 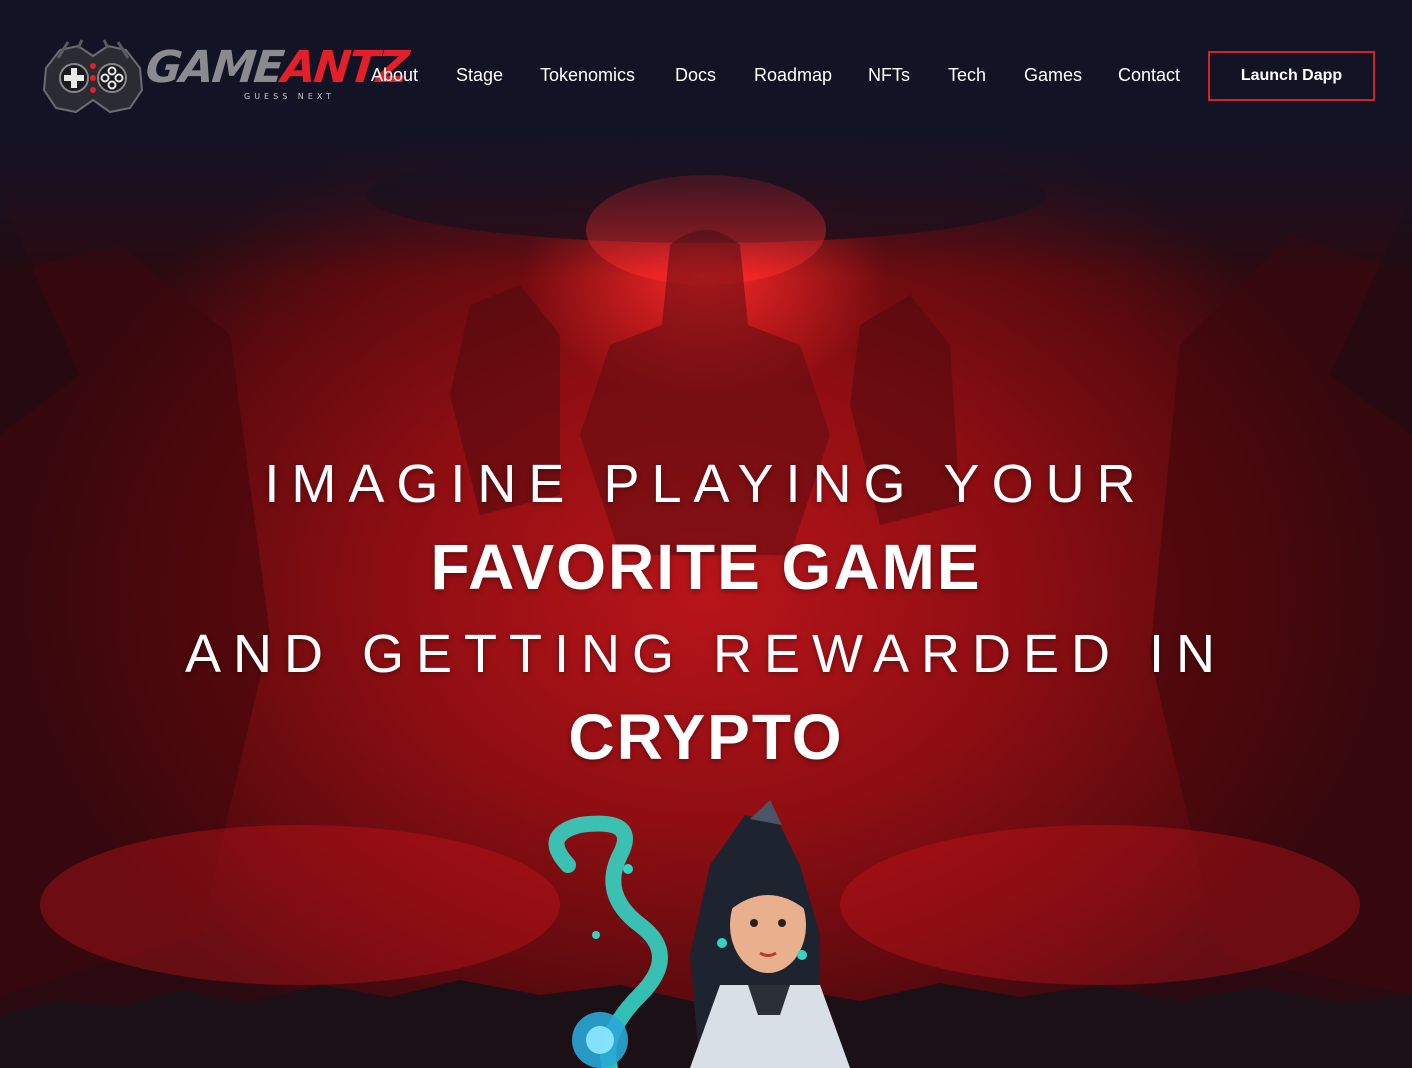 What do you see at coordinates (706, 484) in the screenshot?
I see `hero-headline-line-1: IMAGINE PLAYING YOUR` at bounding box center [706, 484].